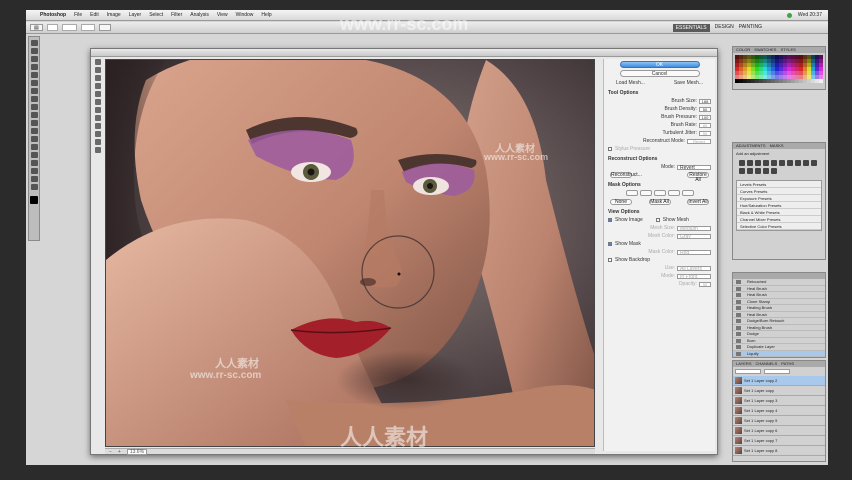  Describe the element at coordinates (705, 117) in the screenshot. I see `brush-pressure-input: 100` at that location.